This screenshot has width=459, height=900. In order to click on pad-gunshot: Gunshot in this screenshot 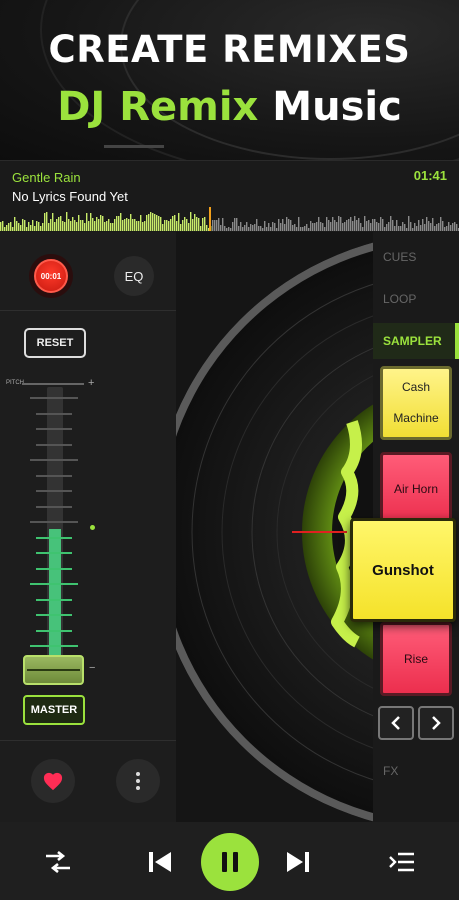, I will do `click(403, 570)`.